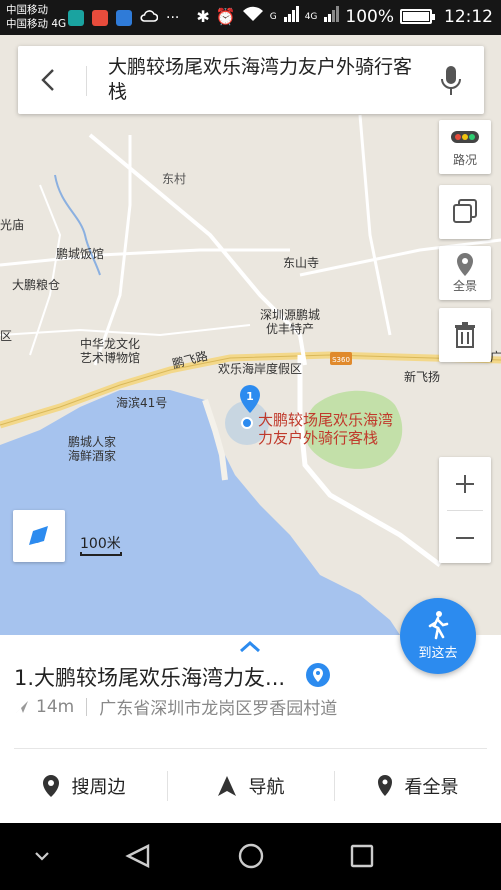 This screenshot has width=501, height=890. I want to click on search-bar: 大鹏较场尾欢乐海湾力友户外骑行客栈, so click(251, 80).